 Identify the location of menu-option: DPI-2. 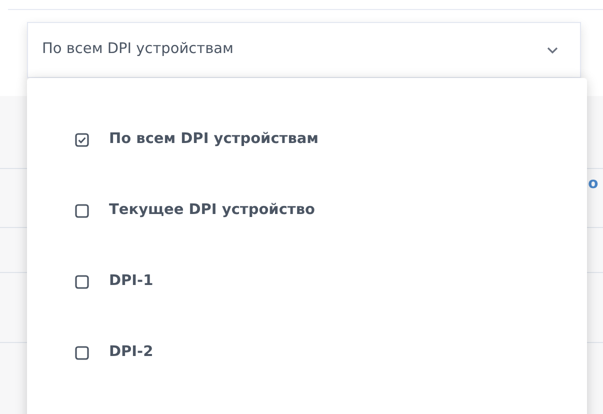
(331, 353).